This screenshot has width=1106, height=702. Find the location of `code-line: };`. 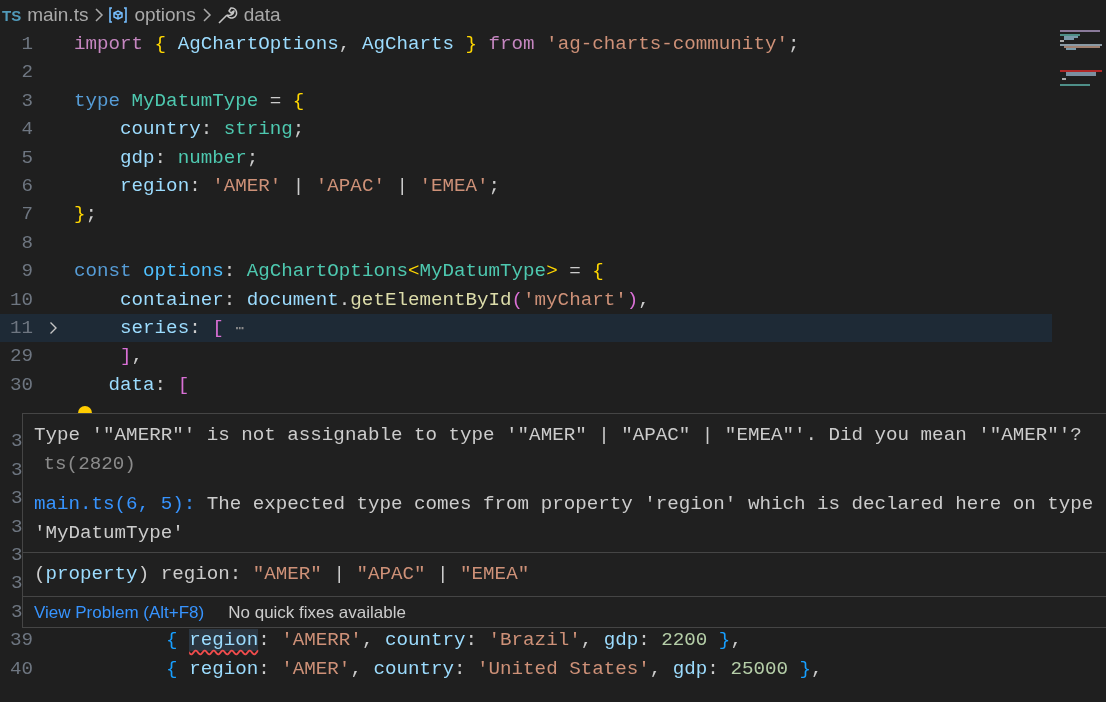

code-line: }; is located at coordinates (86, 215).